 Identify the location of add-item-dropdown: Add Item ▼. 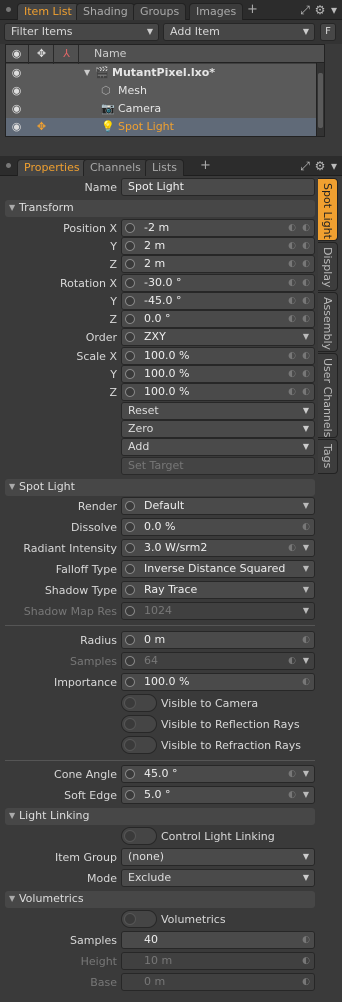
(239, 32).